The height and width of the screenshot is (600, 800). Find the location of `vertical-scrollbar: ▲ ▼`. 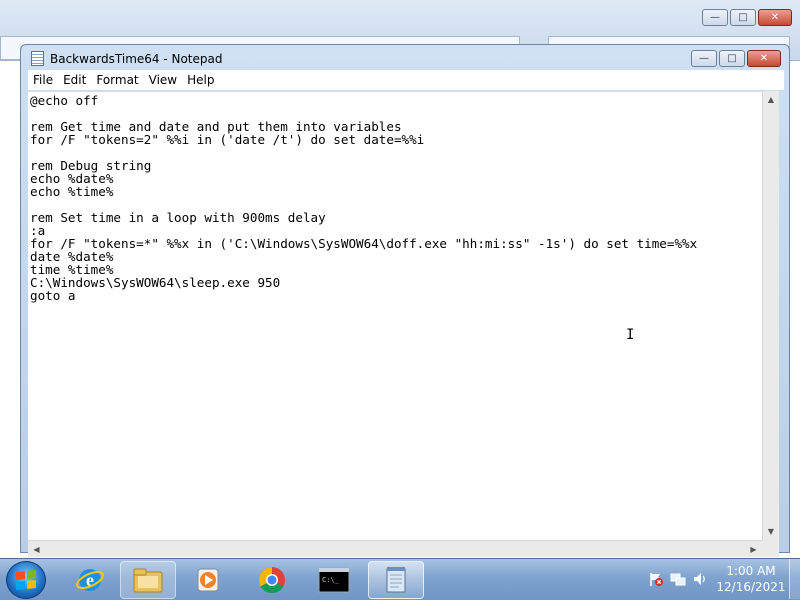

vertical-scrollbar: ▲ ▼ is located at coordinates (770, 315).